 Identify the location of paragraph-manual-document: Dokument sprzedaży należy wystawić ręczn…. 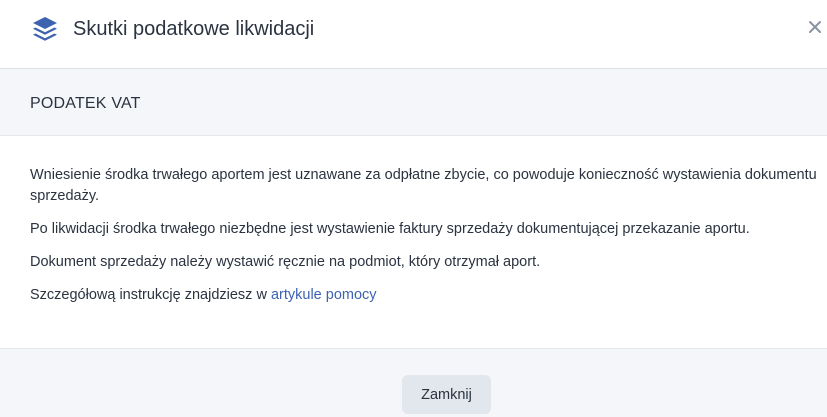
(285, 262).